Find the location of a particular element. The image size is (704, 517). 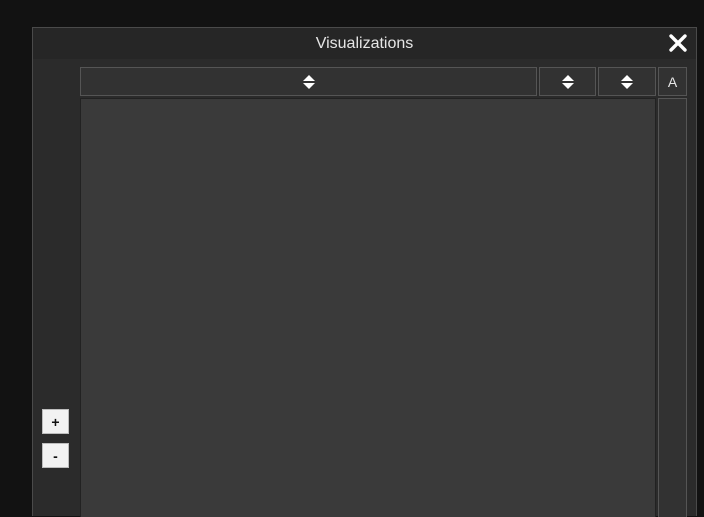

close-icon is located at coordinates (678, 43).